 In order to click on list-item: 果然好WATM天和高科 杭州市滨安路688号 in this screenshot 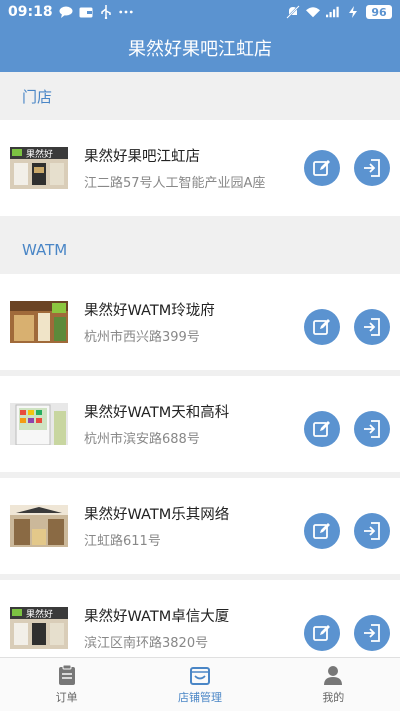, I will do `click(200, 424)`.